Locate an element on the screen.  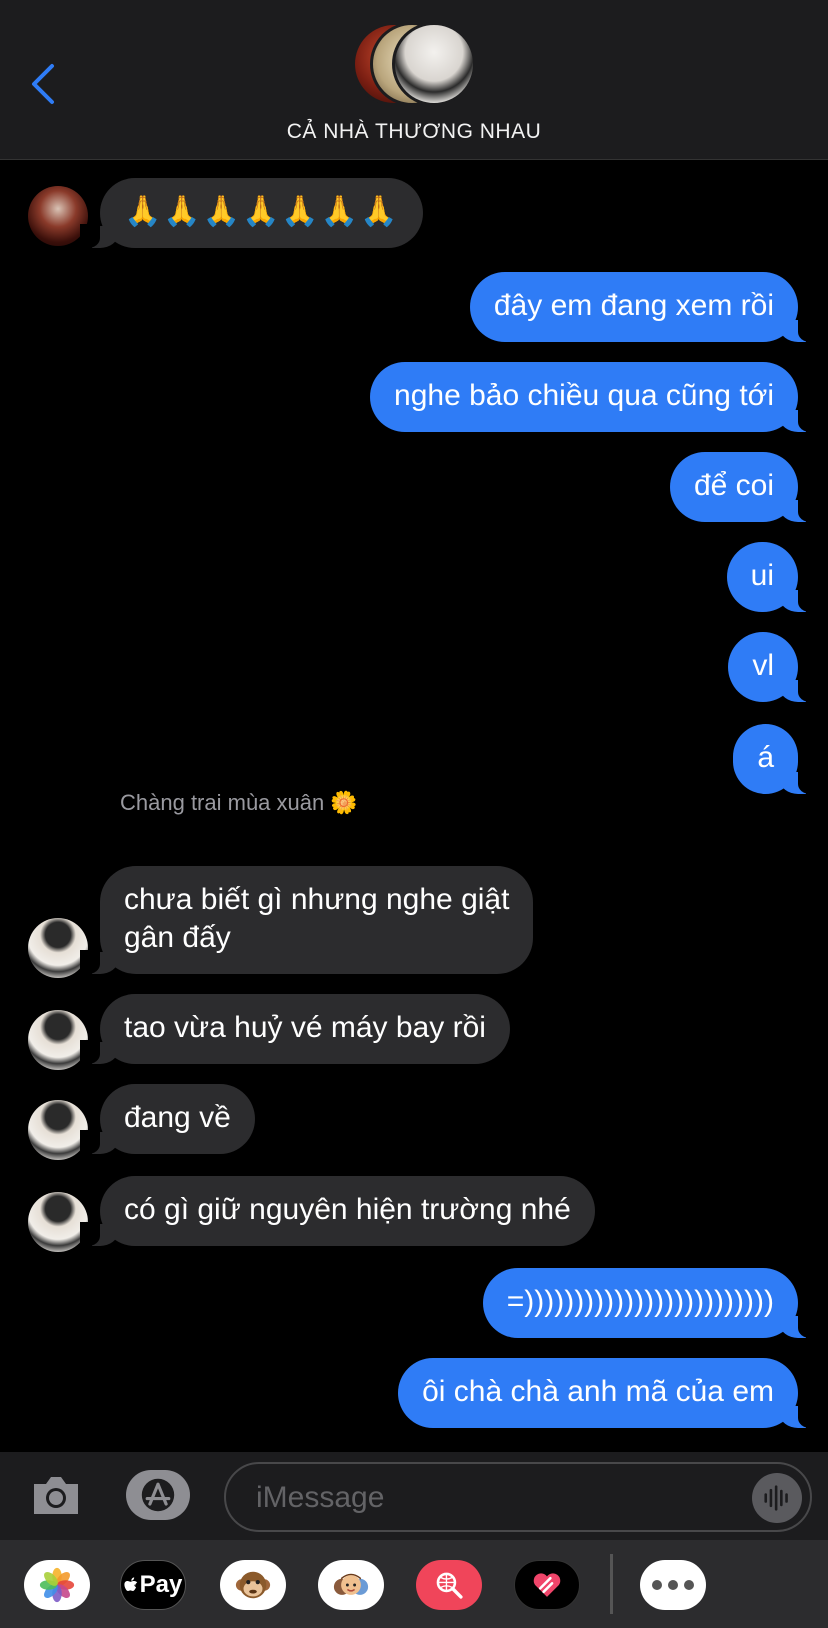
web-search-icon is located at coordinates (449, 1585).